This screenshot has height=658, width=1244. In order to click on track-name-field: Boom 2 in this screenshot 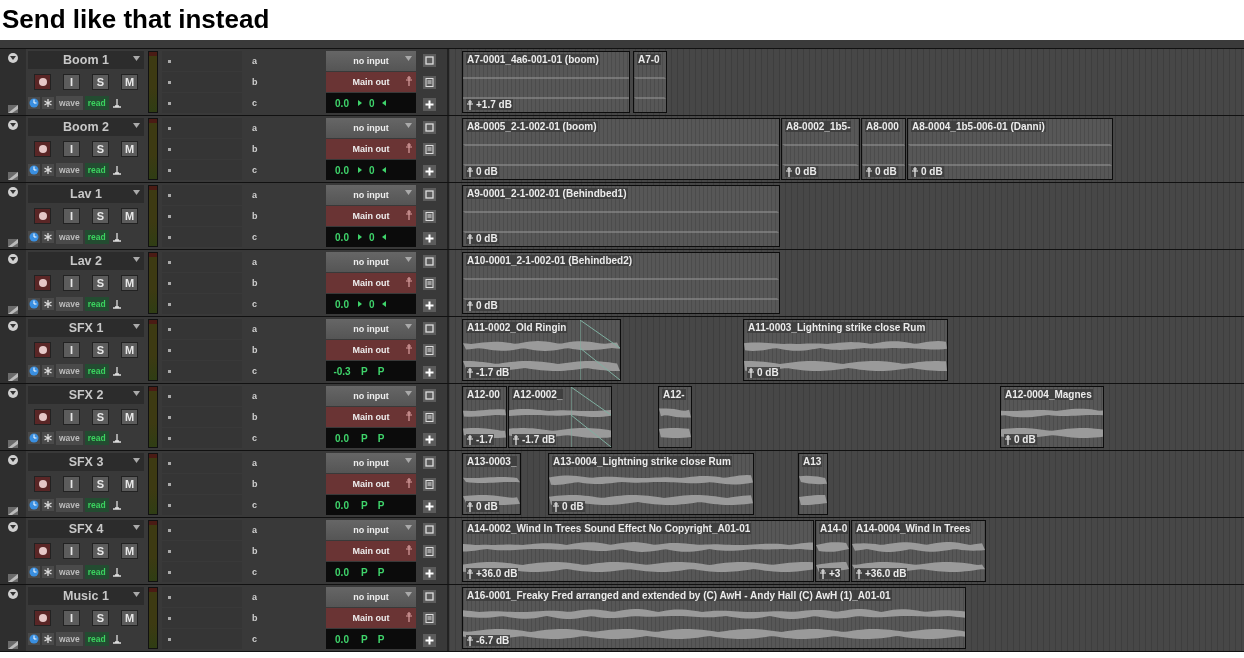, I will do `click(86, 127)`.